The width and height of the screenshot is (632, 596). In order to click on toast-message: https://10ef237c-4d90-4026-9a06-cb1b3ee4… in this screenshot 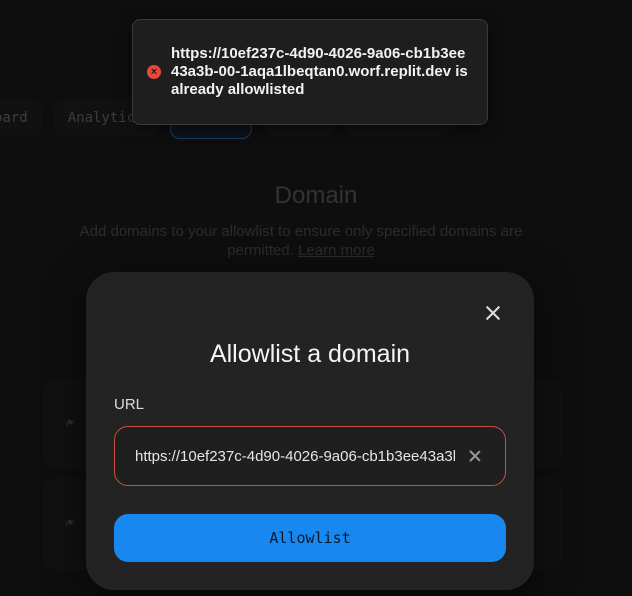, I will do `click(319, 71)`.